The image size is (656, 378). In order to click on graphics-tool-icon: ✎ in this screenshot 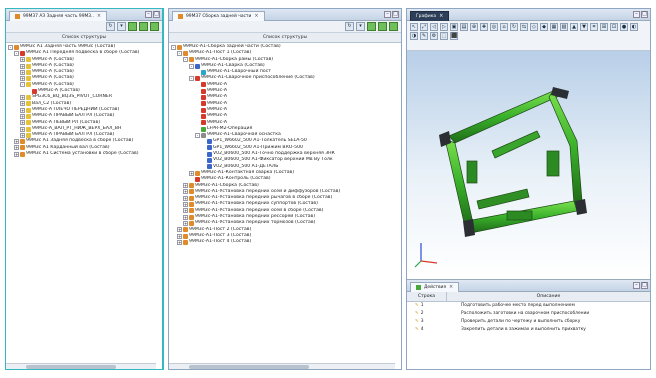, I will do `click(424, 36)`.